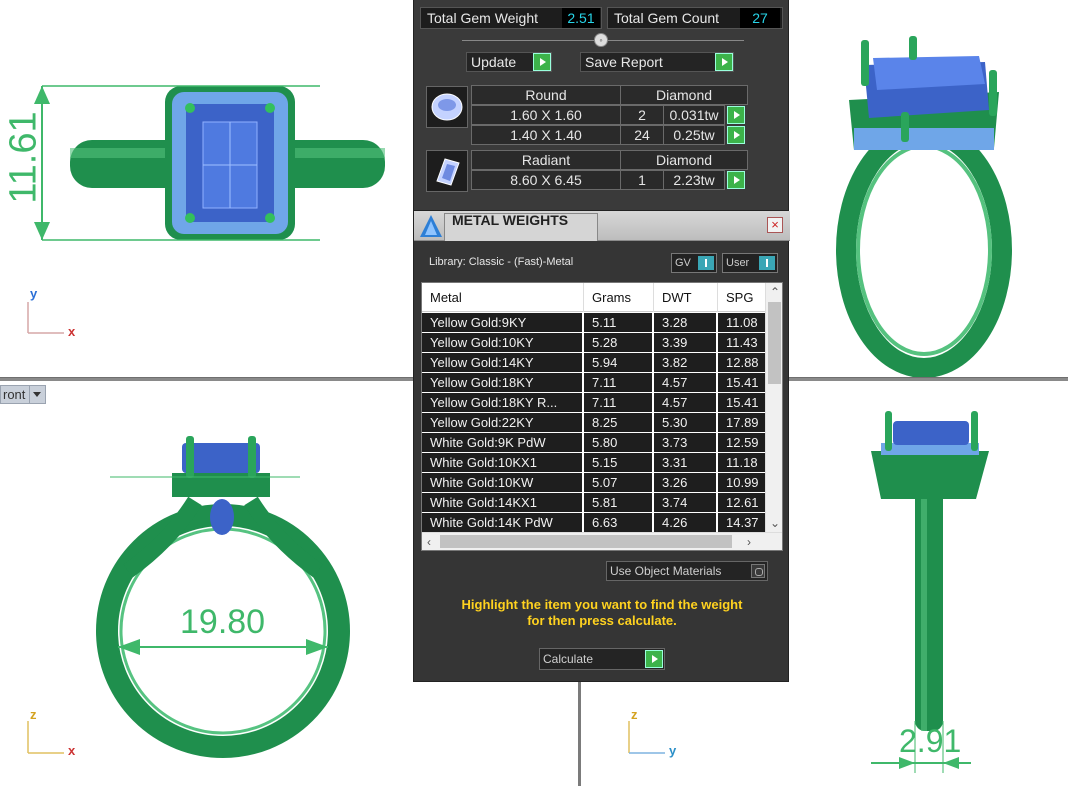  I want to click on metal-weights-title: METAL WEIGHTS, so click(510, 220).